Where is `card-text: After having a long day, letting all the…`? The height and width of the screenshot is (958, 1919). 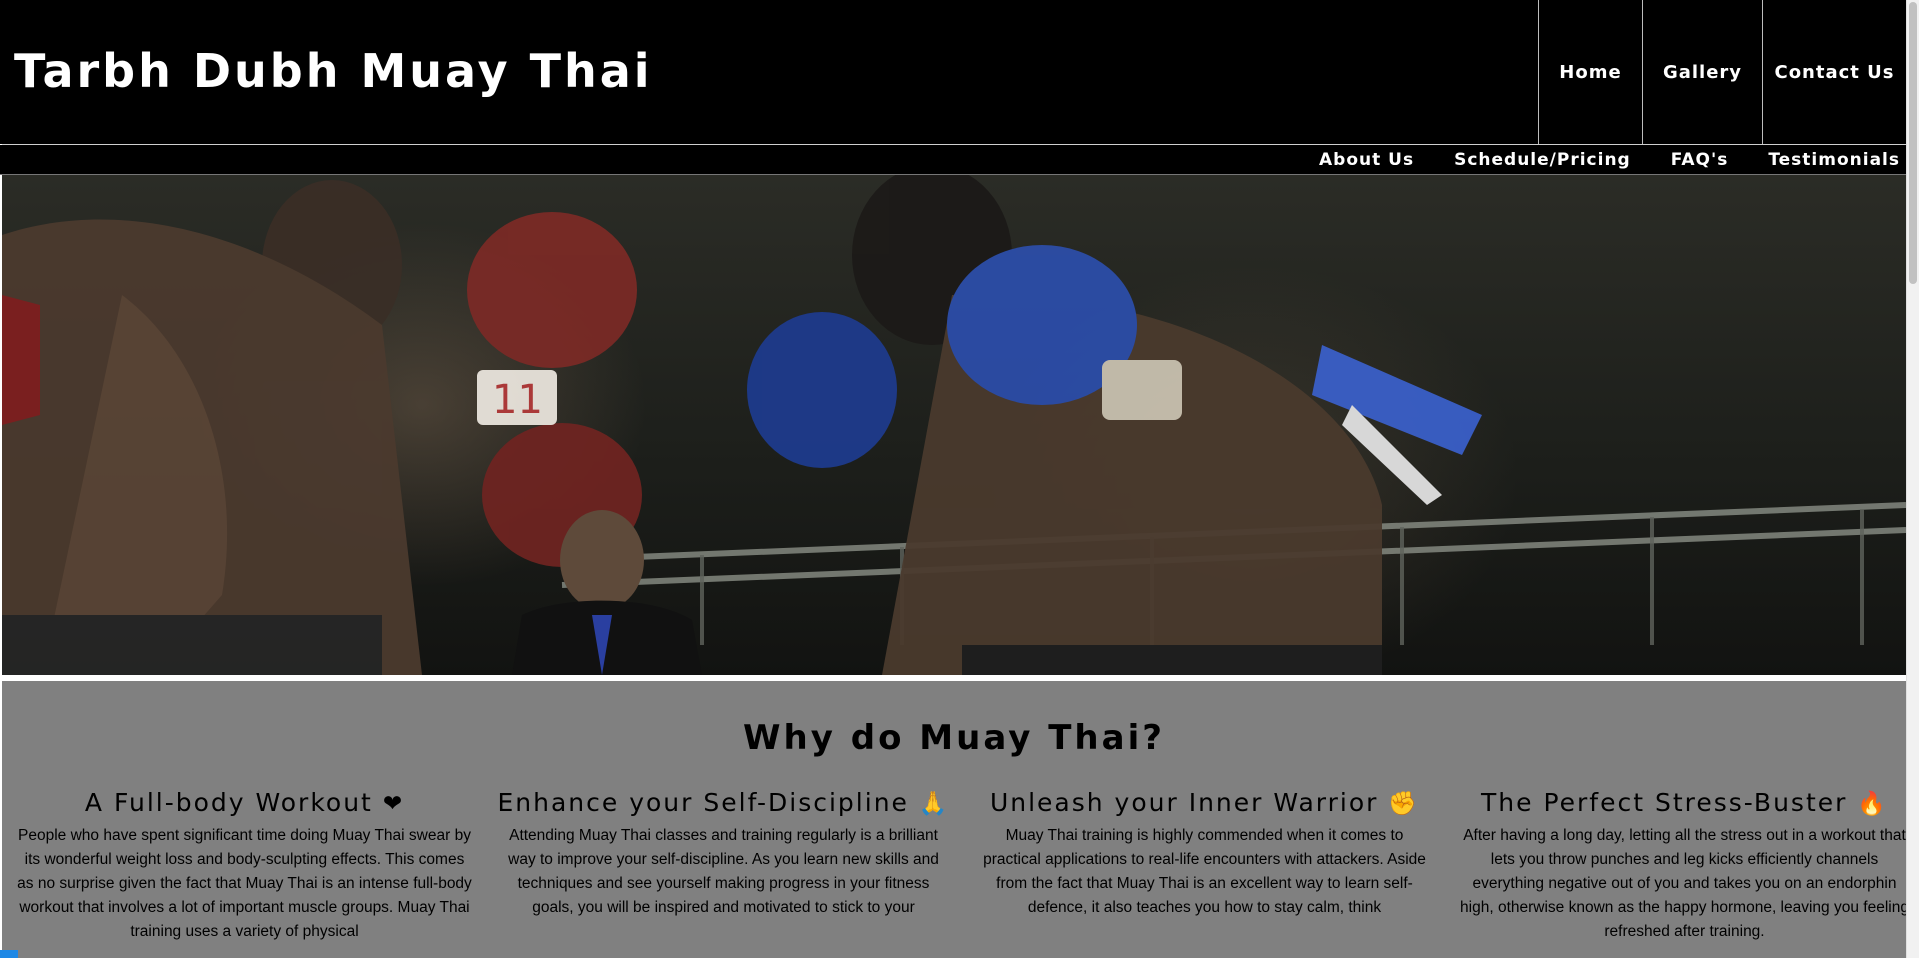 card-text: After having a long day, letting all the… is located at coordinates (1683, 883).